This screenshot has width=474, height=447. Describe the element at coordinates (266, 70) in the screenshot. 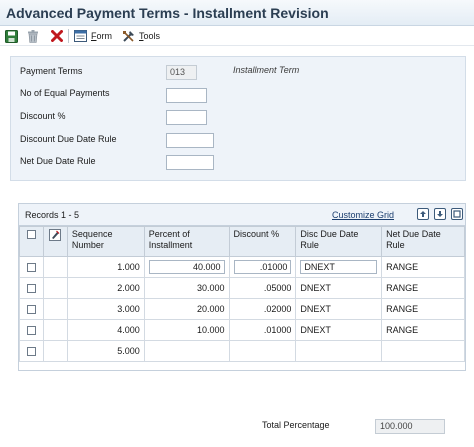

I see `payment-terms-description: Installment Term` at that location.